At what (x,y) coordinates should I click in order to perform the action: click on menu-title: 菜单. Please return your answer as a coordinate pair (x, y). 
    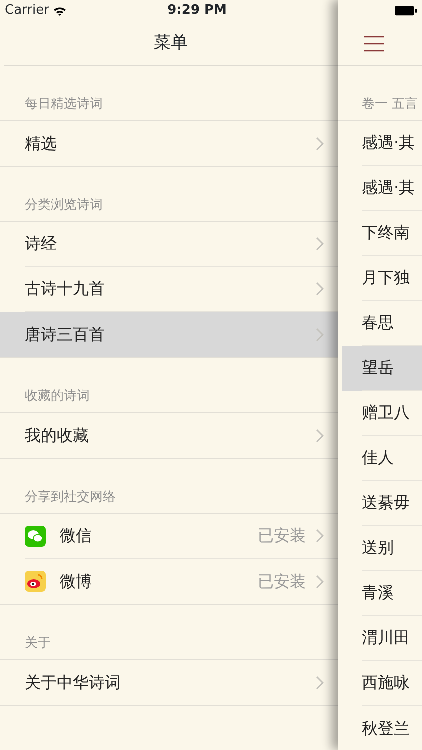
    Looking at the image, I should click on (171, 43).